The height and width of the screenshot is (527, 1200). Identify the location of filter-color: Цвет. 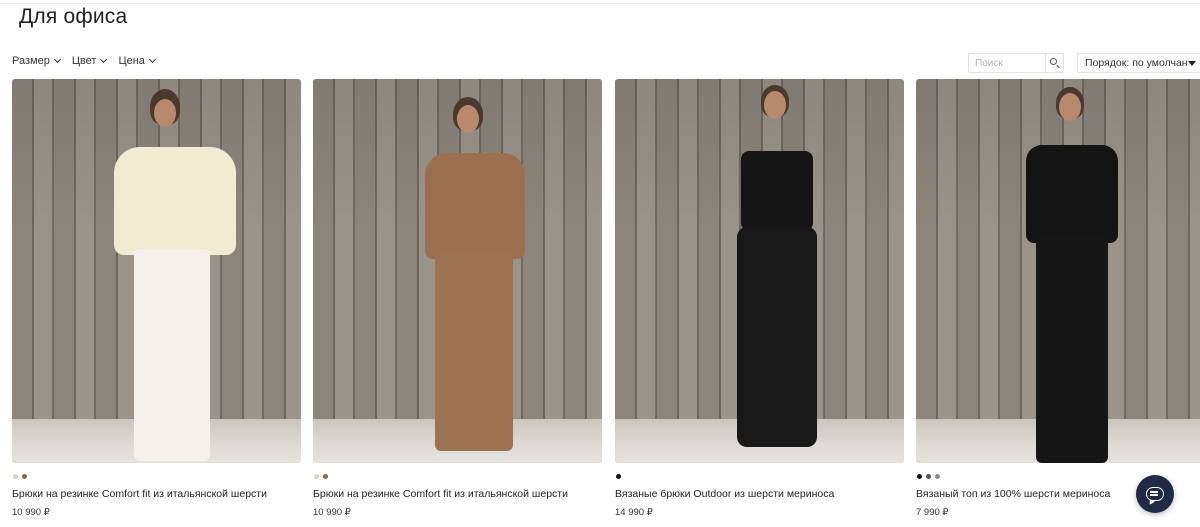
(89, 61).